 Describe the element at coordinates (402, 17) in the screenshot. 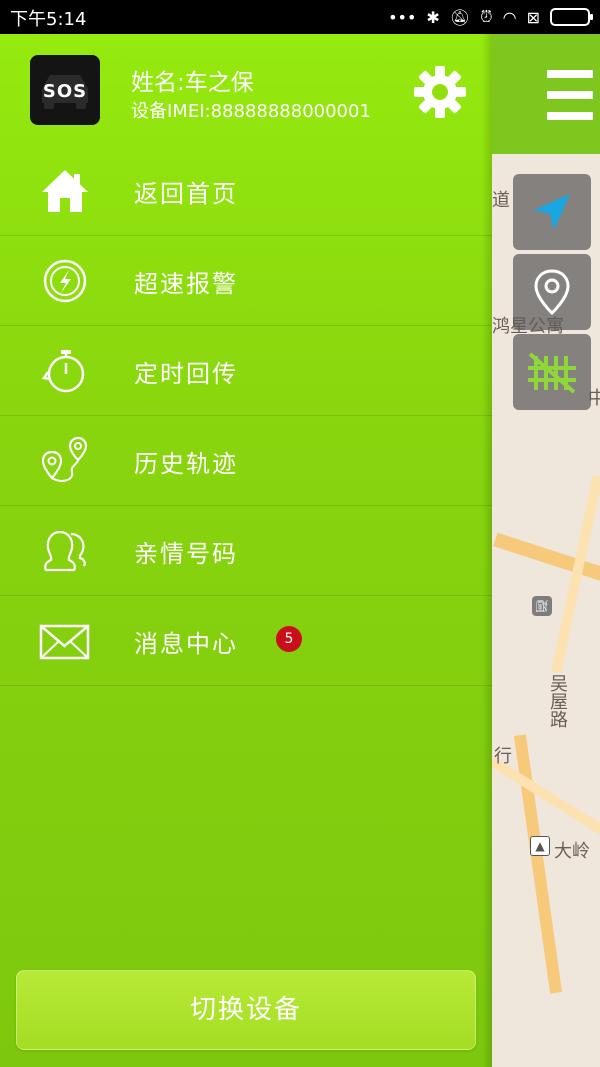

I see `more-dots-icon: •••` at that location.